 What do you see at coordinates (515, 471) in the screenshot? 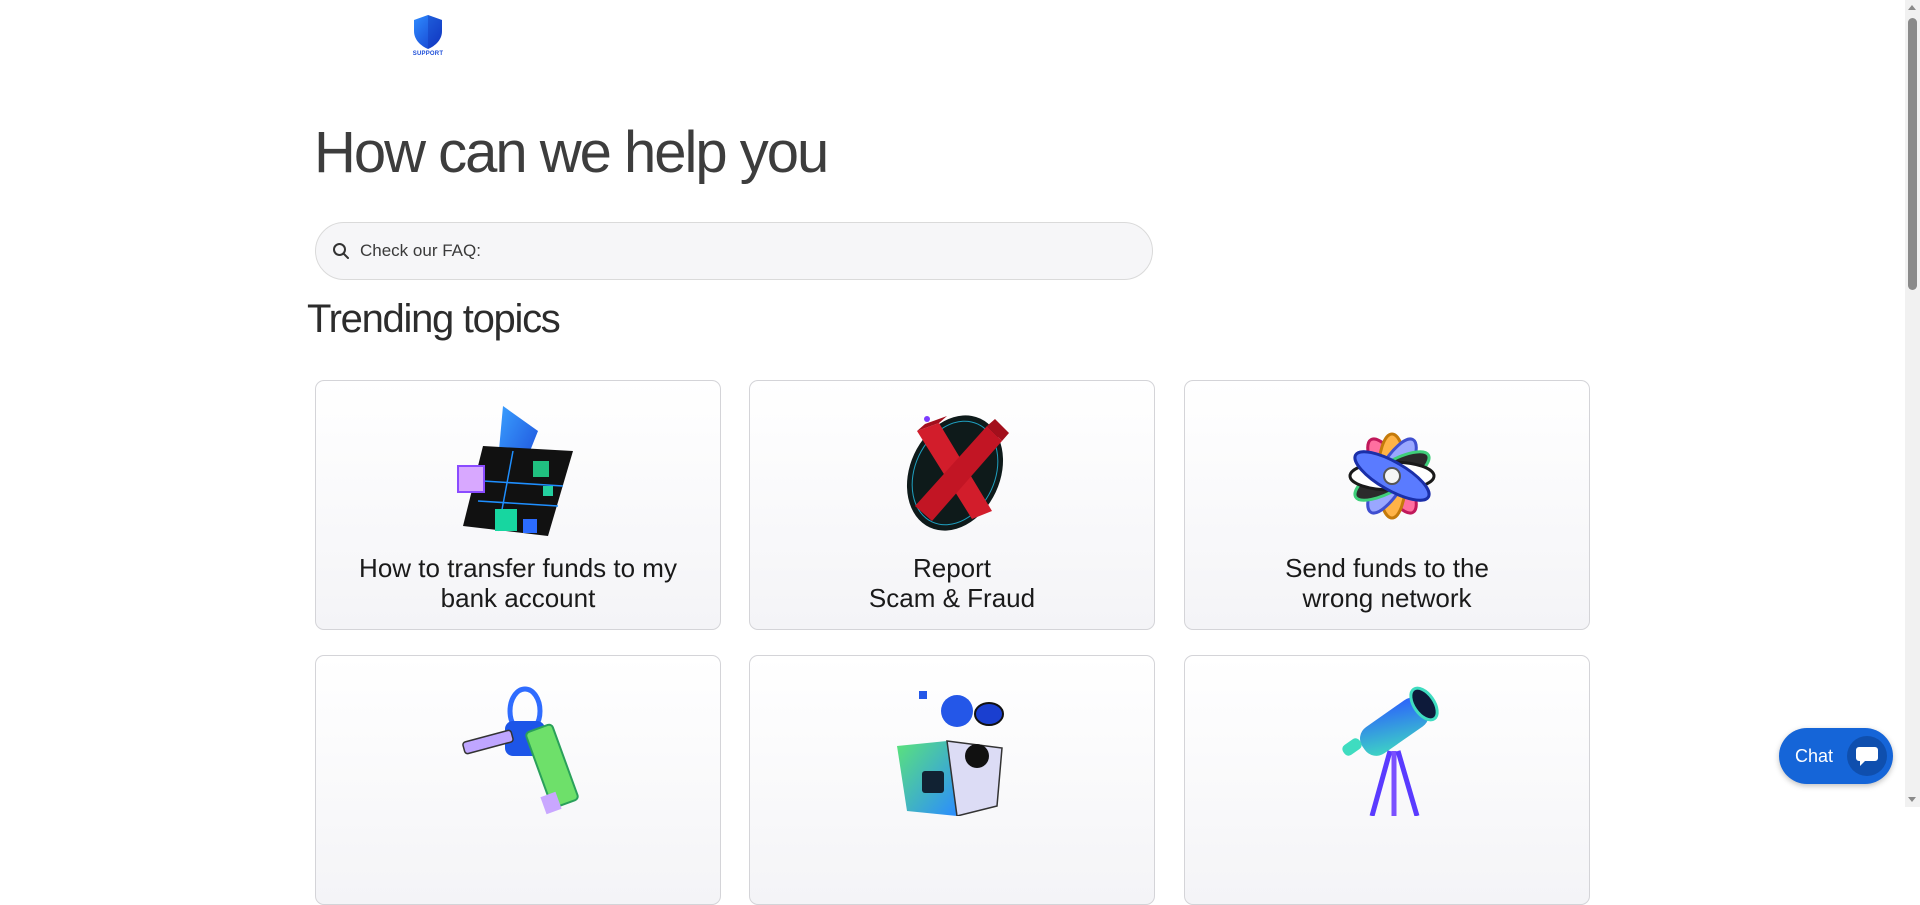
I see `card-transfer-icon` at bounding box center [515, 471].